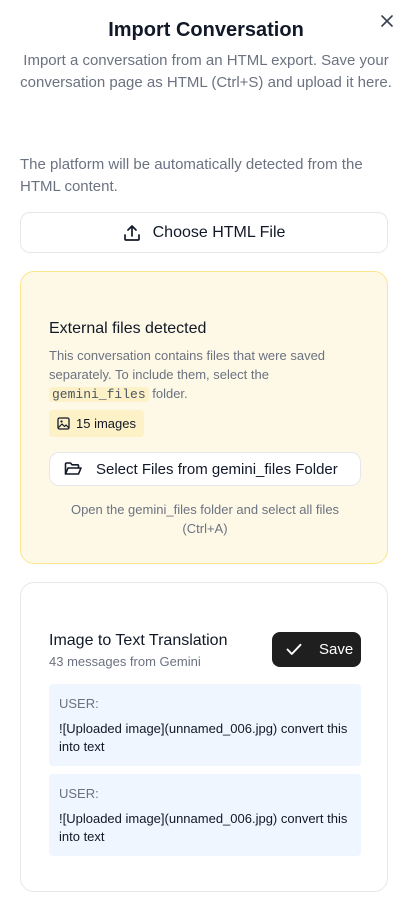  What do you see at coordinates (336, 649) in the screenshot?
I see `save-label: Save` at bounding box center [336, 649].